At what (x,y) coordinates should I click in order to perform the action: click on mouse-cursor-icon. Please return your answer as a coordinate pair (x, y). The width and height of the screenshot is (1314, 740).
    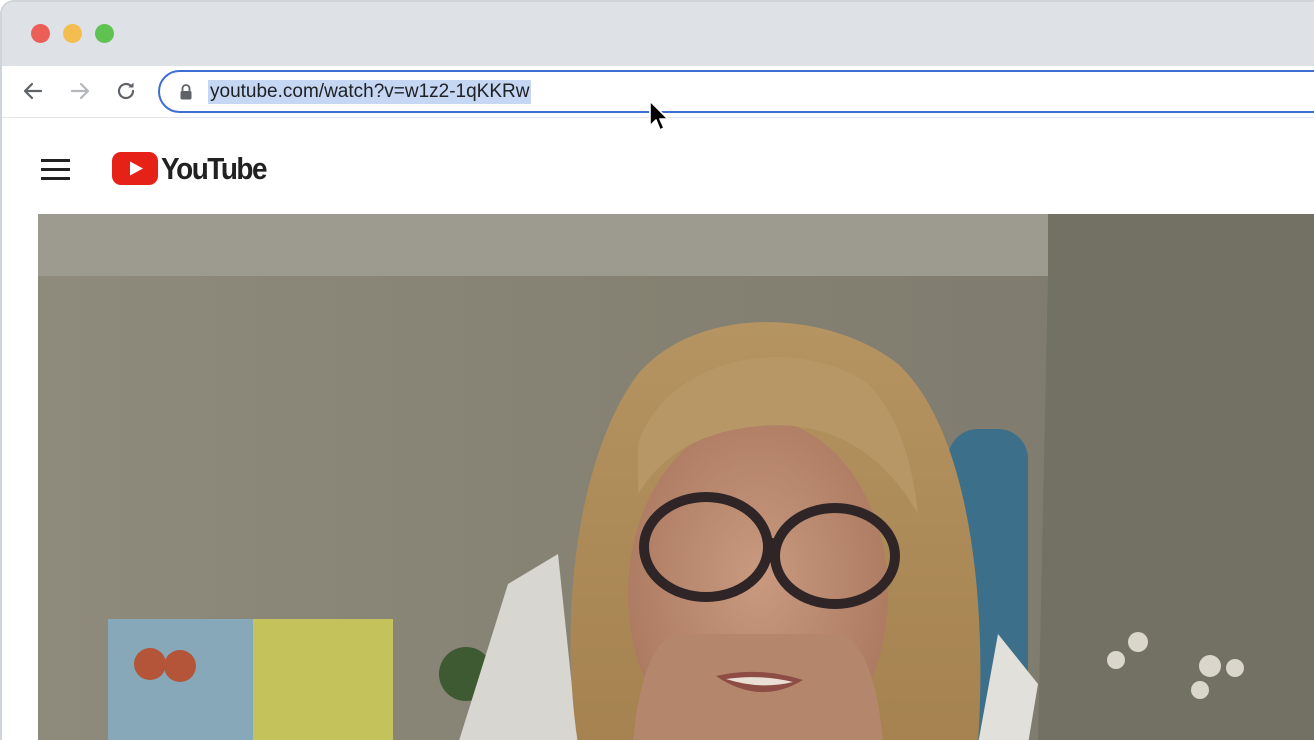
    Looking at the image, I should click on (659, 115).